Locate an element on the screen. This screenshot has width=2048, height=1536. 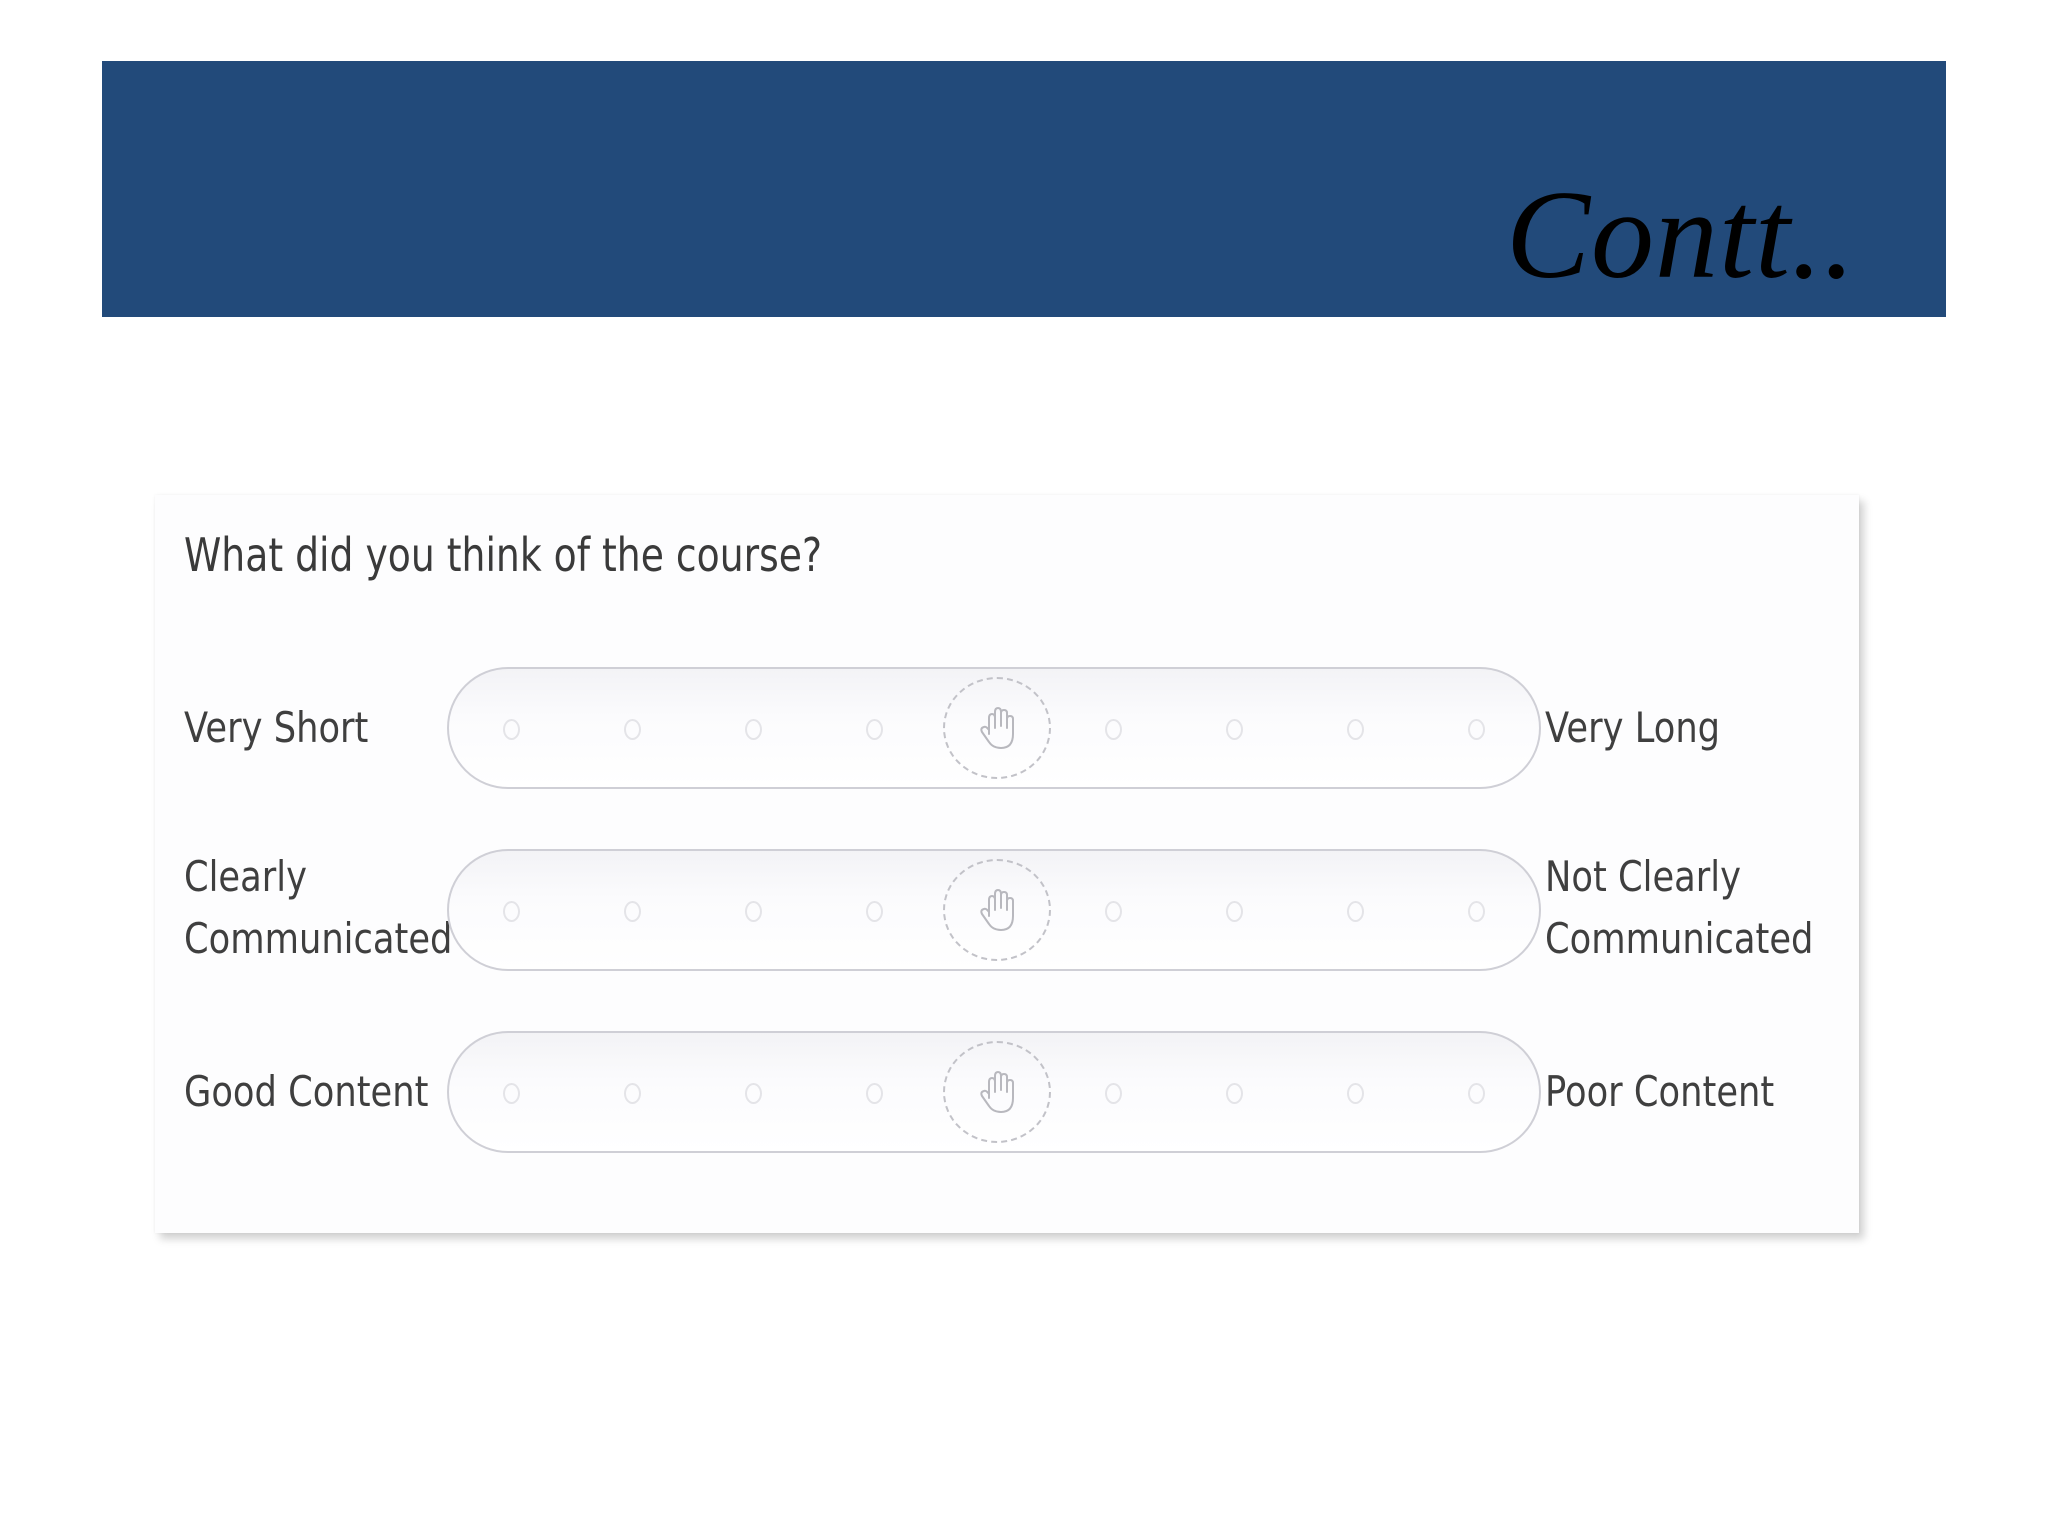
left-label: Clearly Communicated is located at coordinates (318, 908).